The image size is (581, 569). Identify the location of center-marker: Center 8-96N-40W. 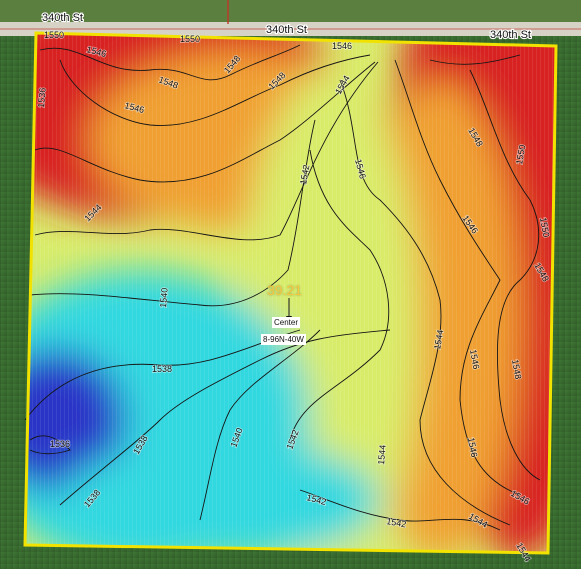
(286, 330).